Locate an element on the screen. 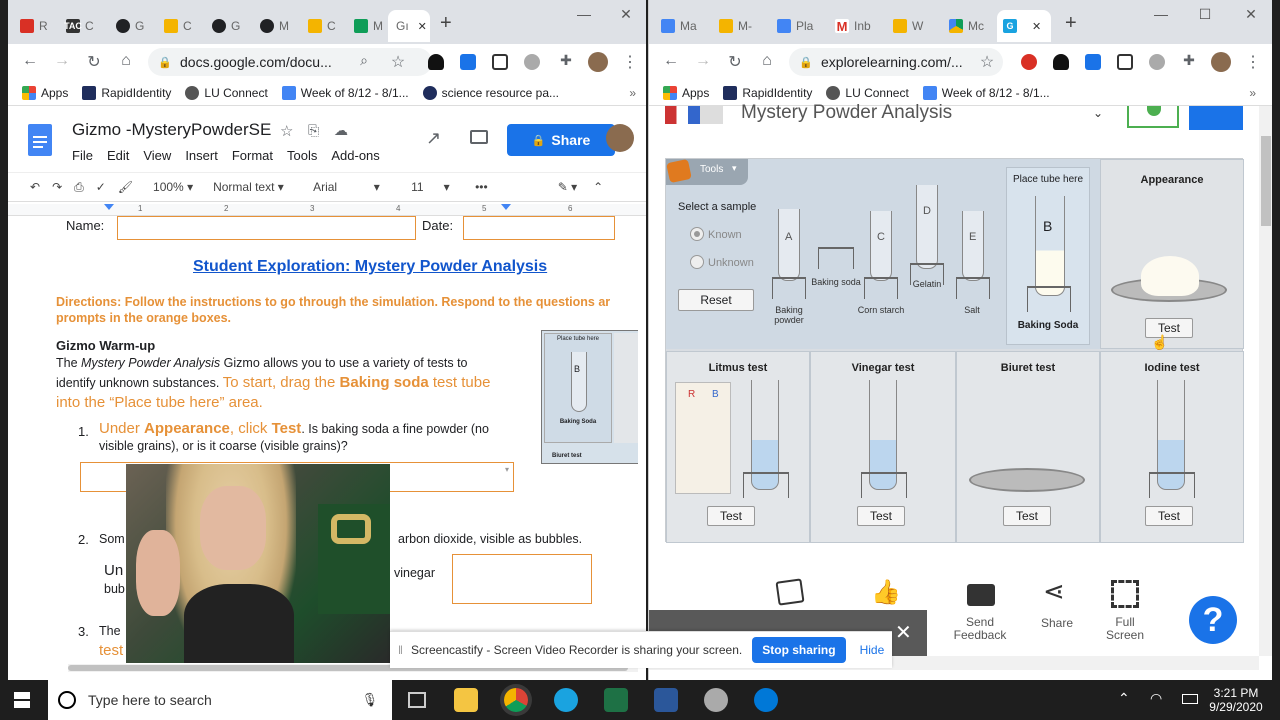 The width and height of the screenshot is (1280, 720). thumbs-up-icon: 👍 is located at coordinates (886, 592).